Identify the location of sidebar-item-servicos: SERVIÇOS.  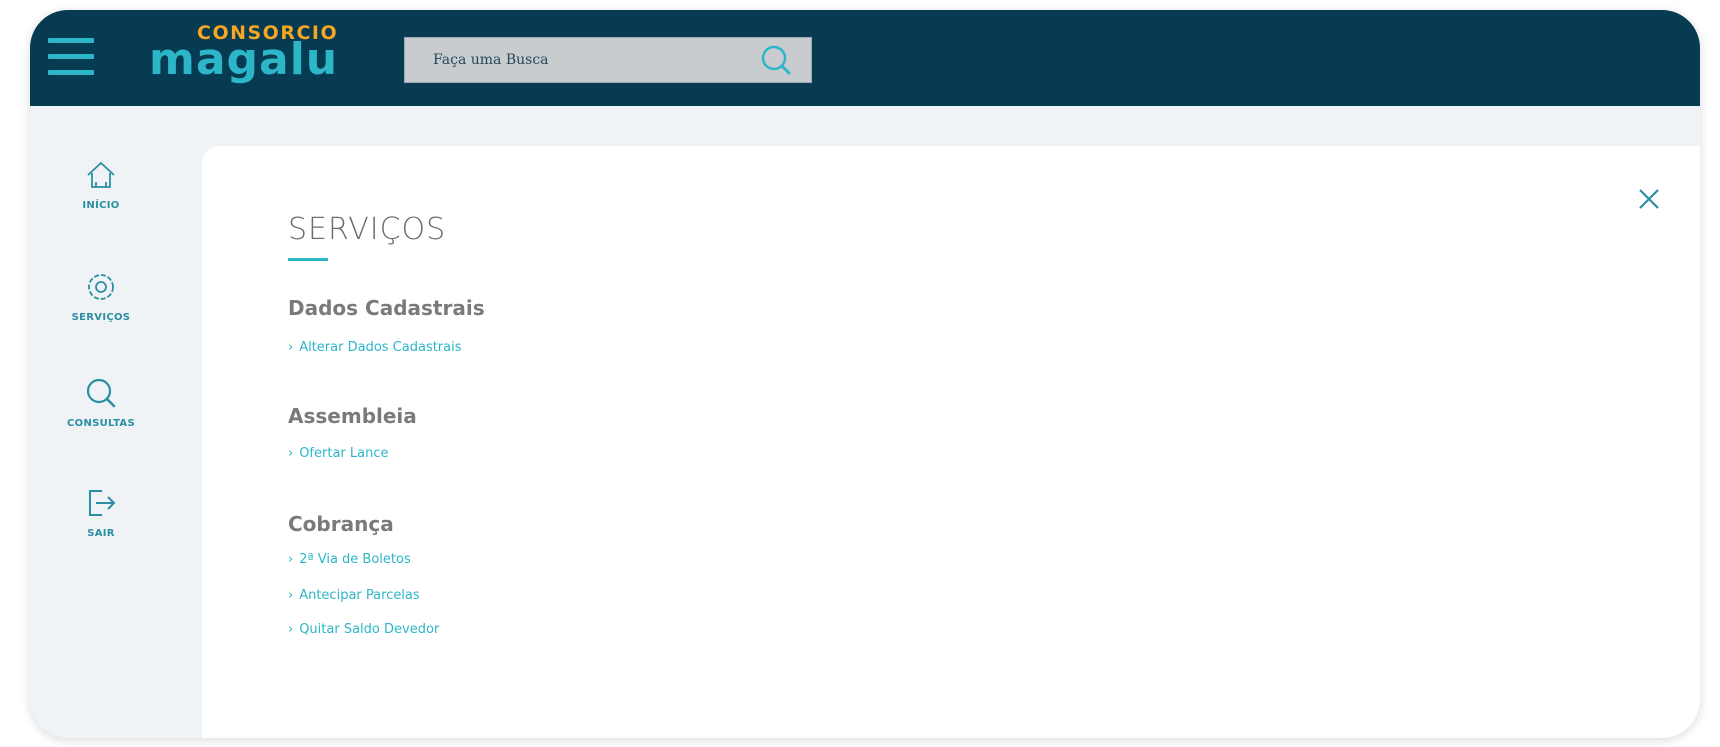
(101, 315).